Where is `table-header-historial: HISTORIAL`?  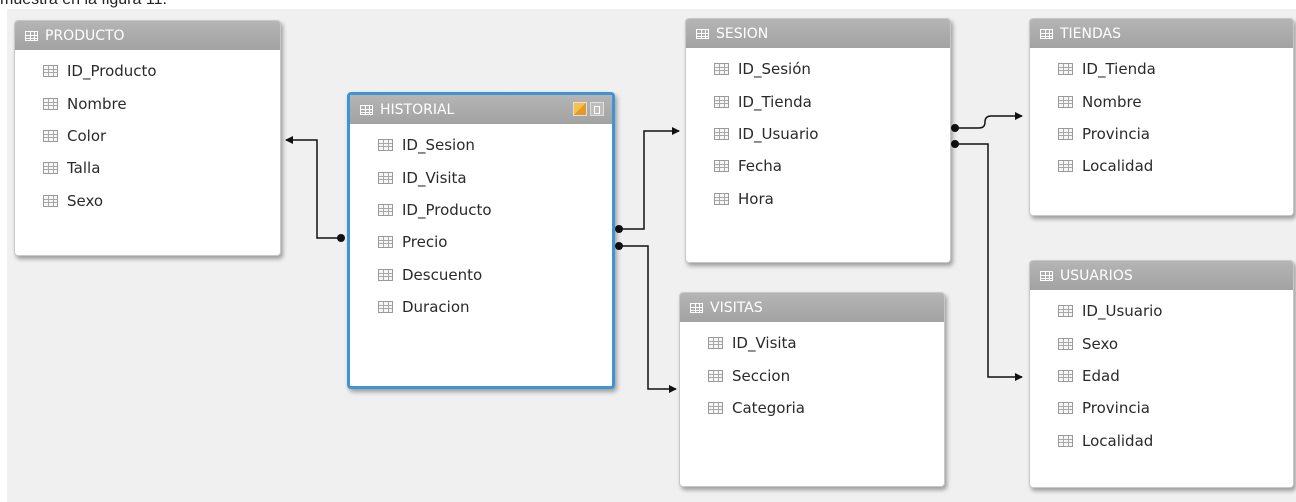 table-header-historial: HISTORIAL is located at coordinates (481, 109).